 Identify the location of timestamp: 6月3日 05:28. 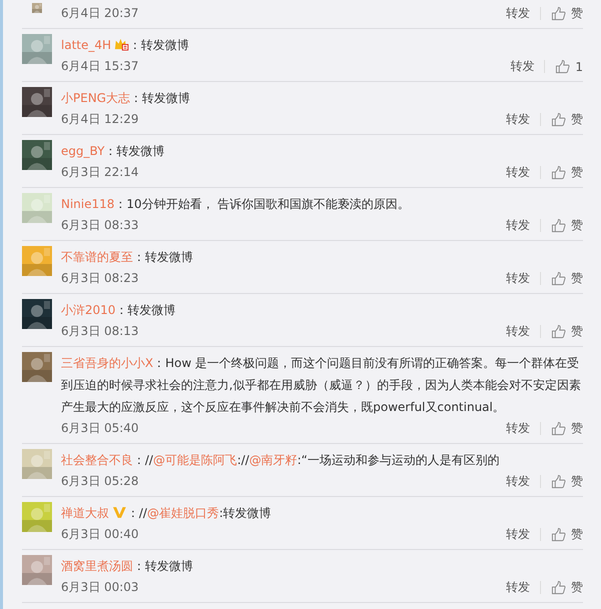
(100, 481).